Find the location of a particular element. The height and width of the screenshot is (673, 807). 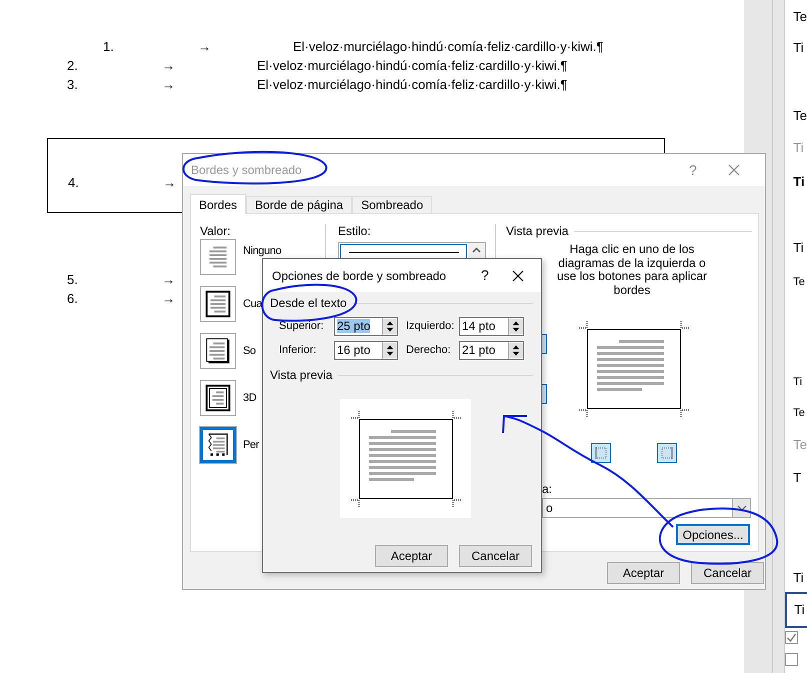

custom-border-page-icon is located at coordinates (218, 445).